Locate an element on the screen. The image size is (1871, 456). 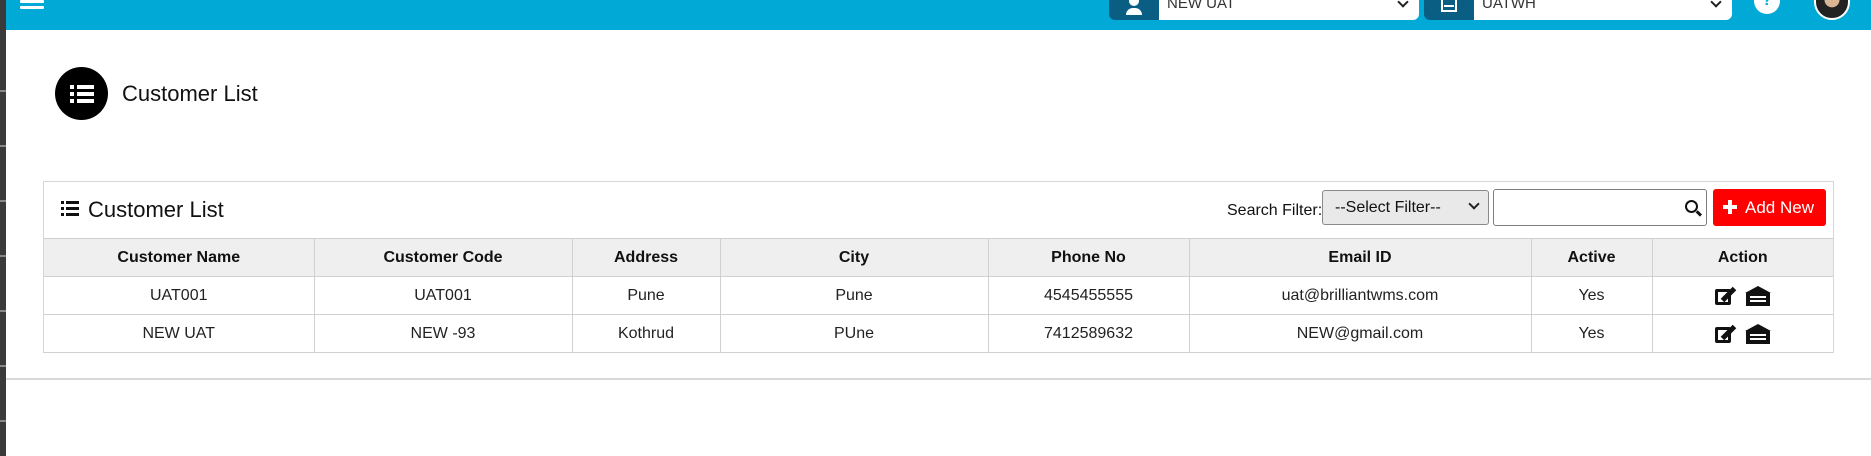
search-filter-select: --Select Filter-- is located at coordinates (1405, 207).